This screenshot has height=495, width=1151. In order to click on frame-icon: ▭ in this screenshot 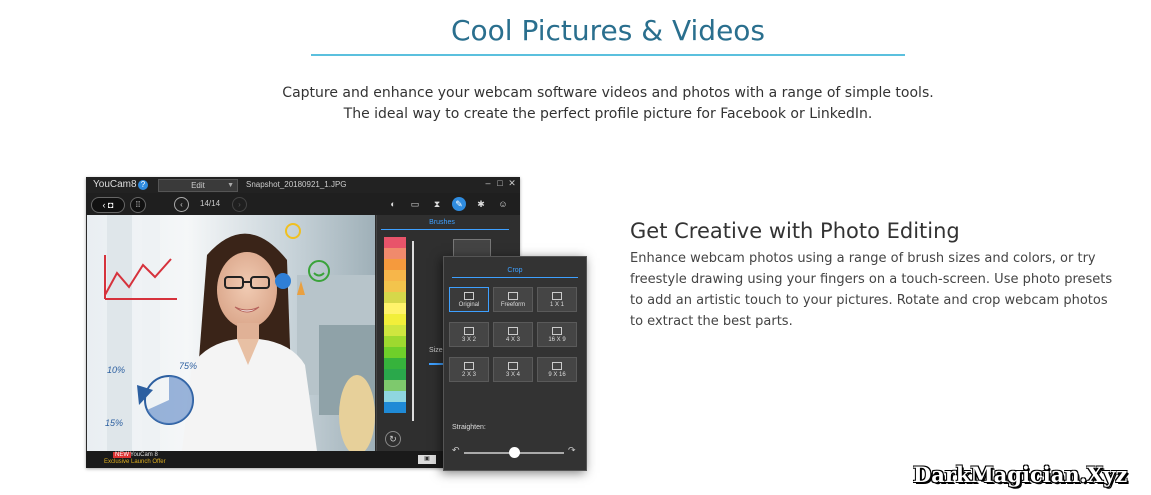, I will do `click(415, 204)`.